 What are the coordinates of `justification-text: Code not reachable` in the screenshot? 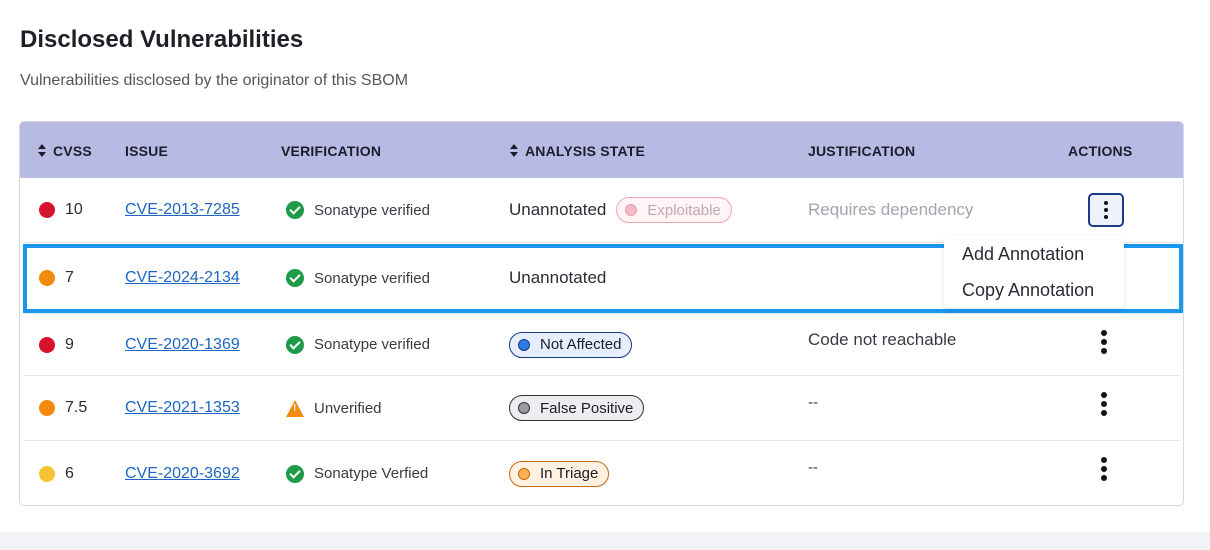 It's located at (882, 339).